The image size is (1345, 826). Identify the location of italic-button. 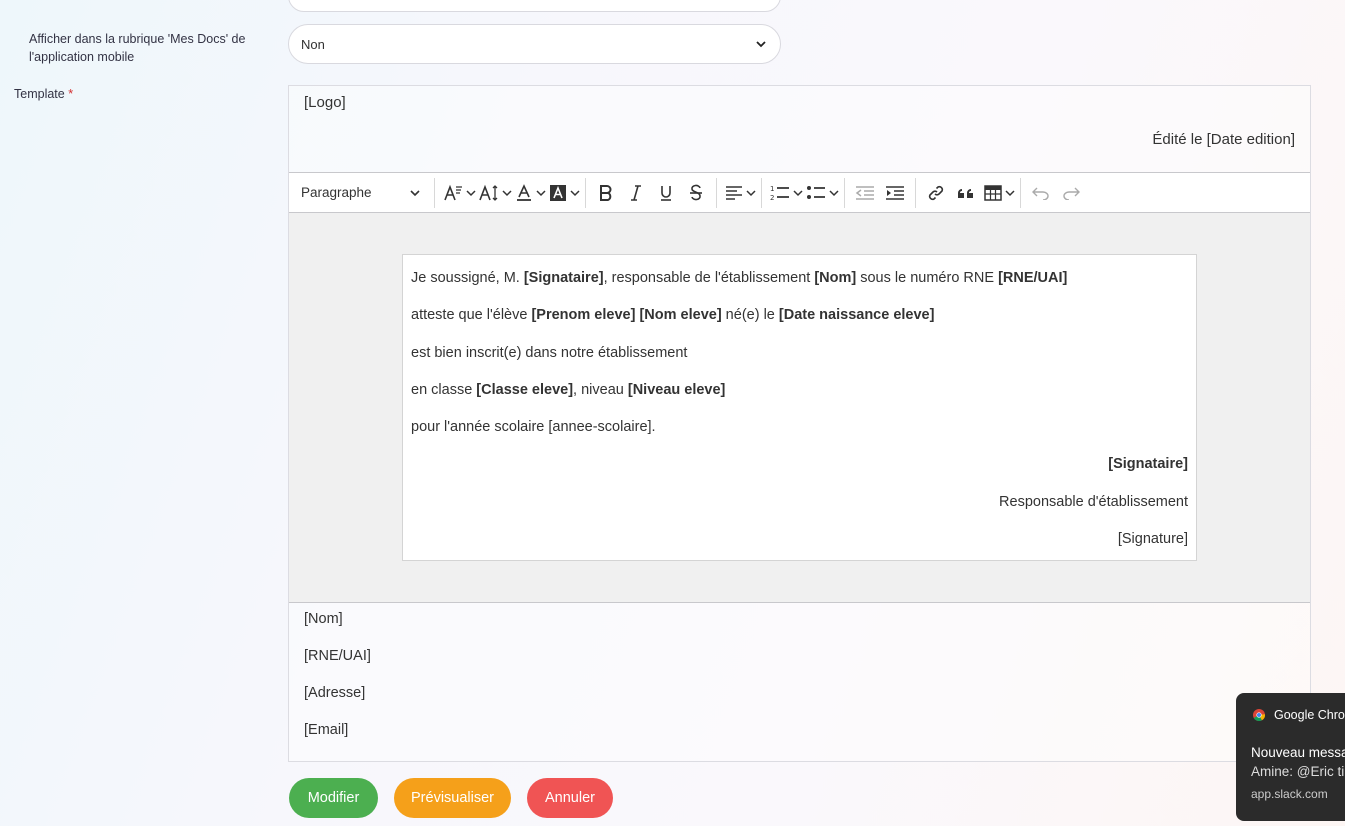
(636, 193).